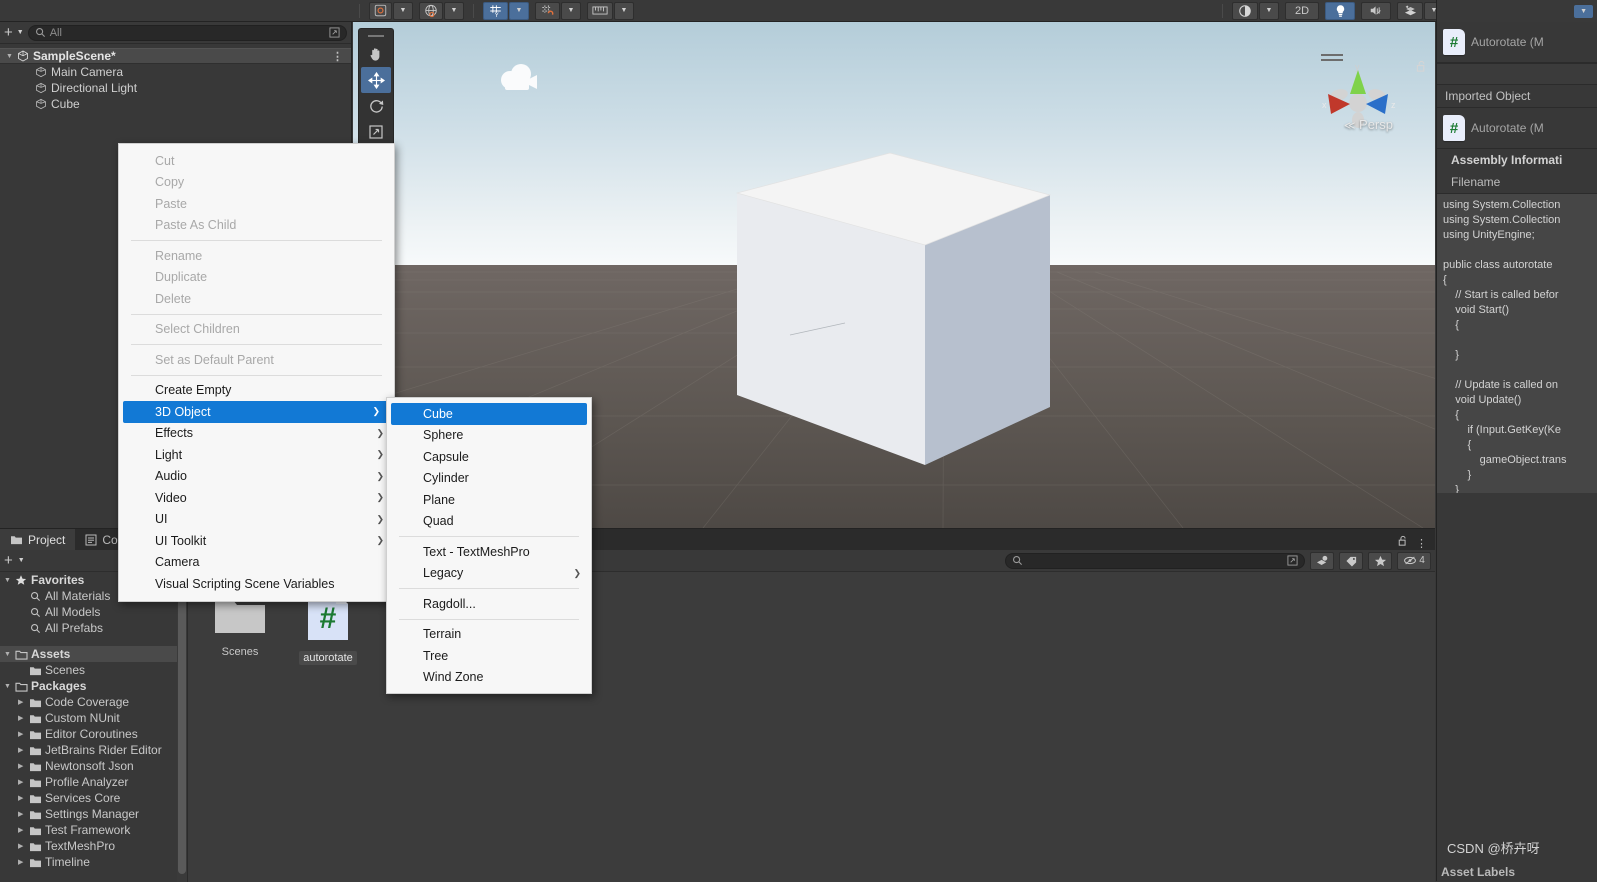 The height and width of the screenshot is (882, 1597). I want to click on menu-item-video: Video ❯, so click(256, 498).